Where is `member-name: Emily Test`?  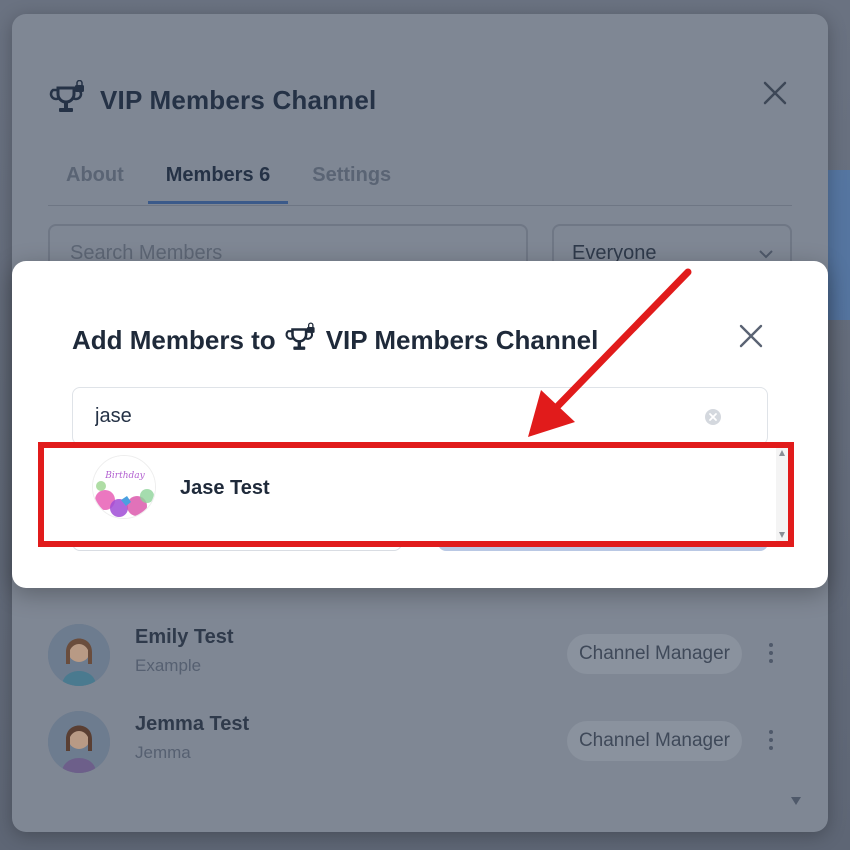
member-name: Emily Test is located at coordinates (184, 637).